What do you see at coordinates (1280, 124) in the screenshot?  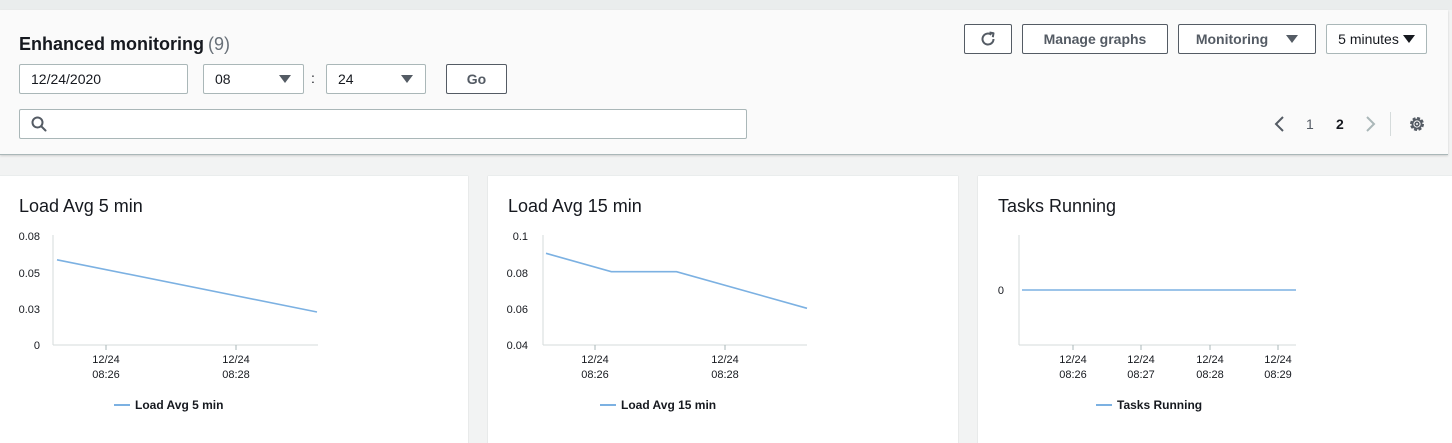 I see `previous-page-icon` at bounding box center [1280, 124].